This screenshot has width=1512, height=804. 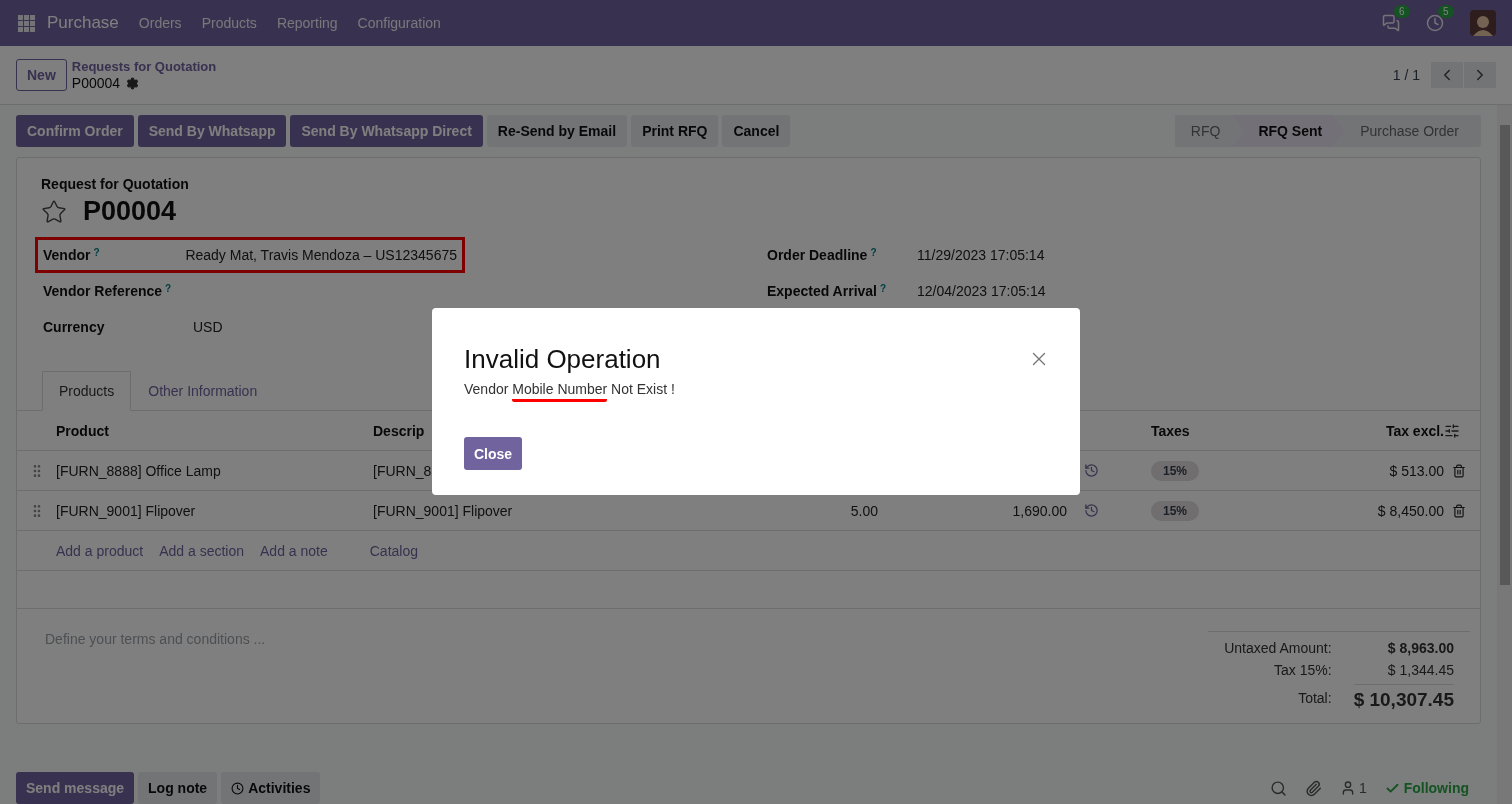 I want to click on column-settings-icon, so click(x=1452, y=430).